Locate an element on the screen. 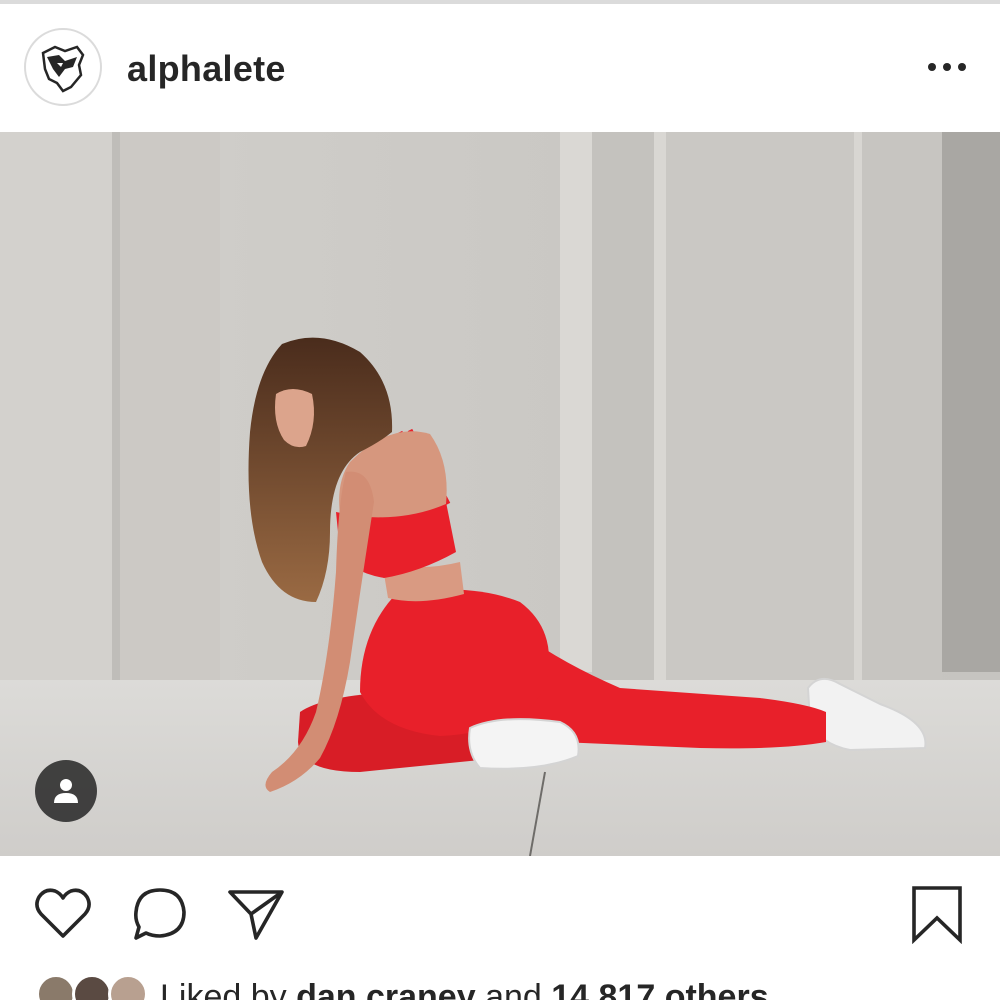  wolf-logo-icon is located at coordinates (63, 69).